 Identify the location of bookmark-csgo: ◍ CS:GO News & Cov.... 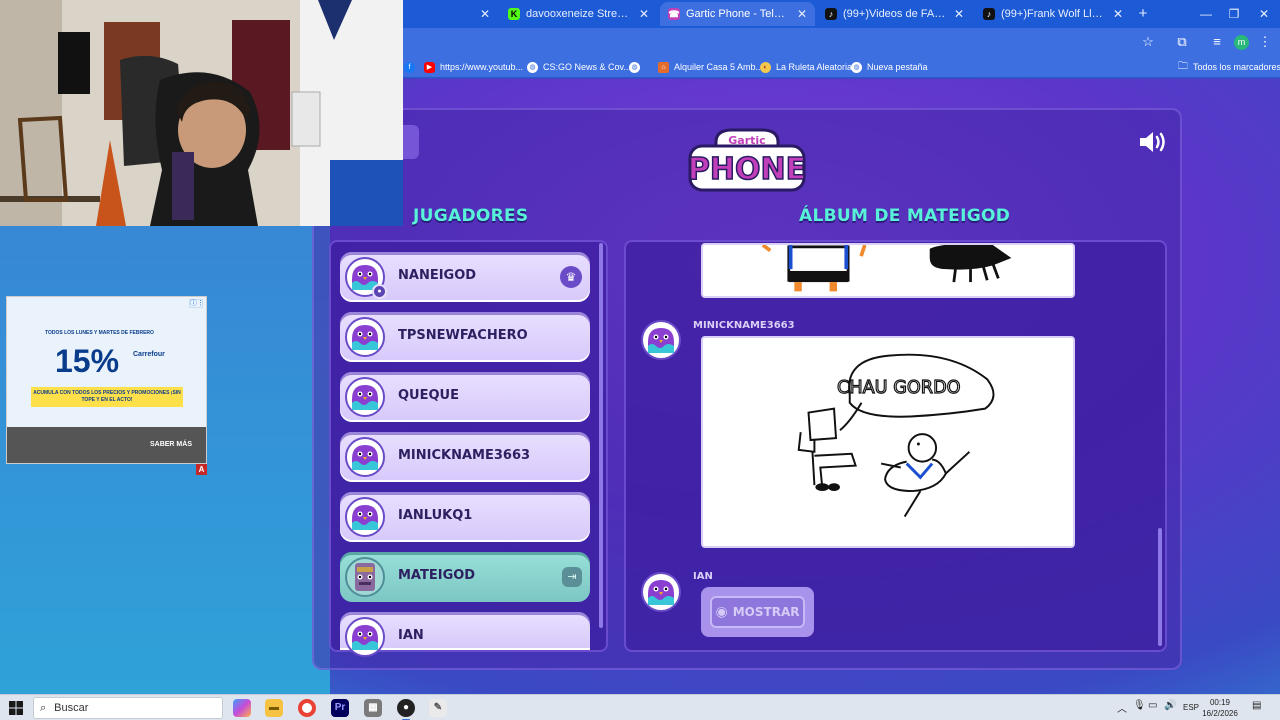
(579, 67).